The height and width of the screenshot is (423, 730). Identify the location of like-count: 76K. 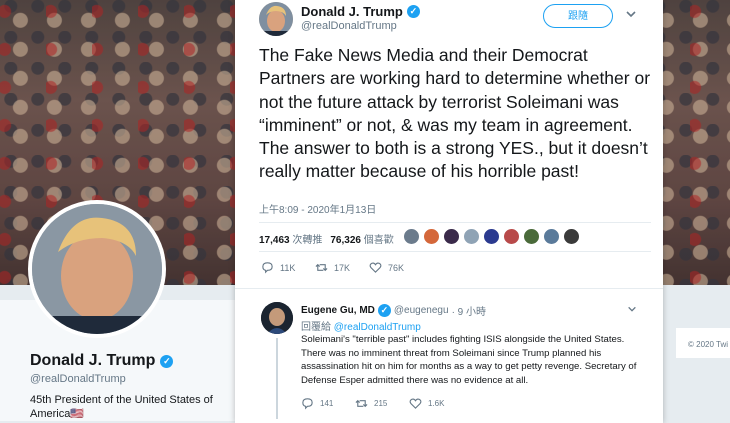
(396, 267).